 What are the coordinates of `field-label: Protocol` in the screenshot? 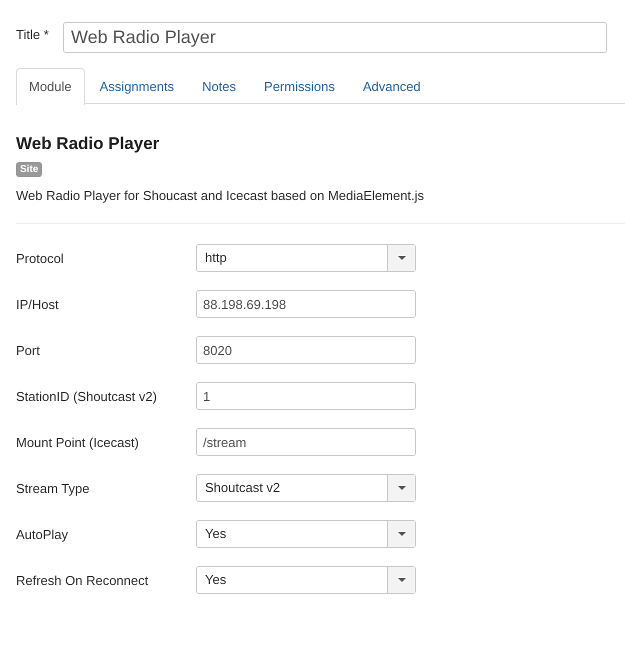 It's located at (40, 258).